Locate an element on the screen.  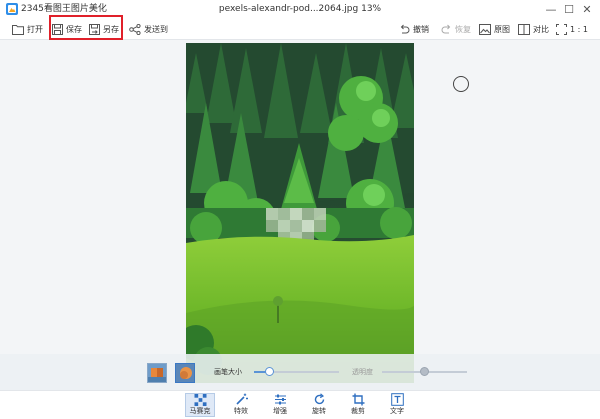
rotate-tool: 旋转 is located at coordinates (319, 405).